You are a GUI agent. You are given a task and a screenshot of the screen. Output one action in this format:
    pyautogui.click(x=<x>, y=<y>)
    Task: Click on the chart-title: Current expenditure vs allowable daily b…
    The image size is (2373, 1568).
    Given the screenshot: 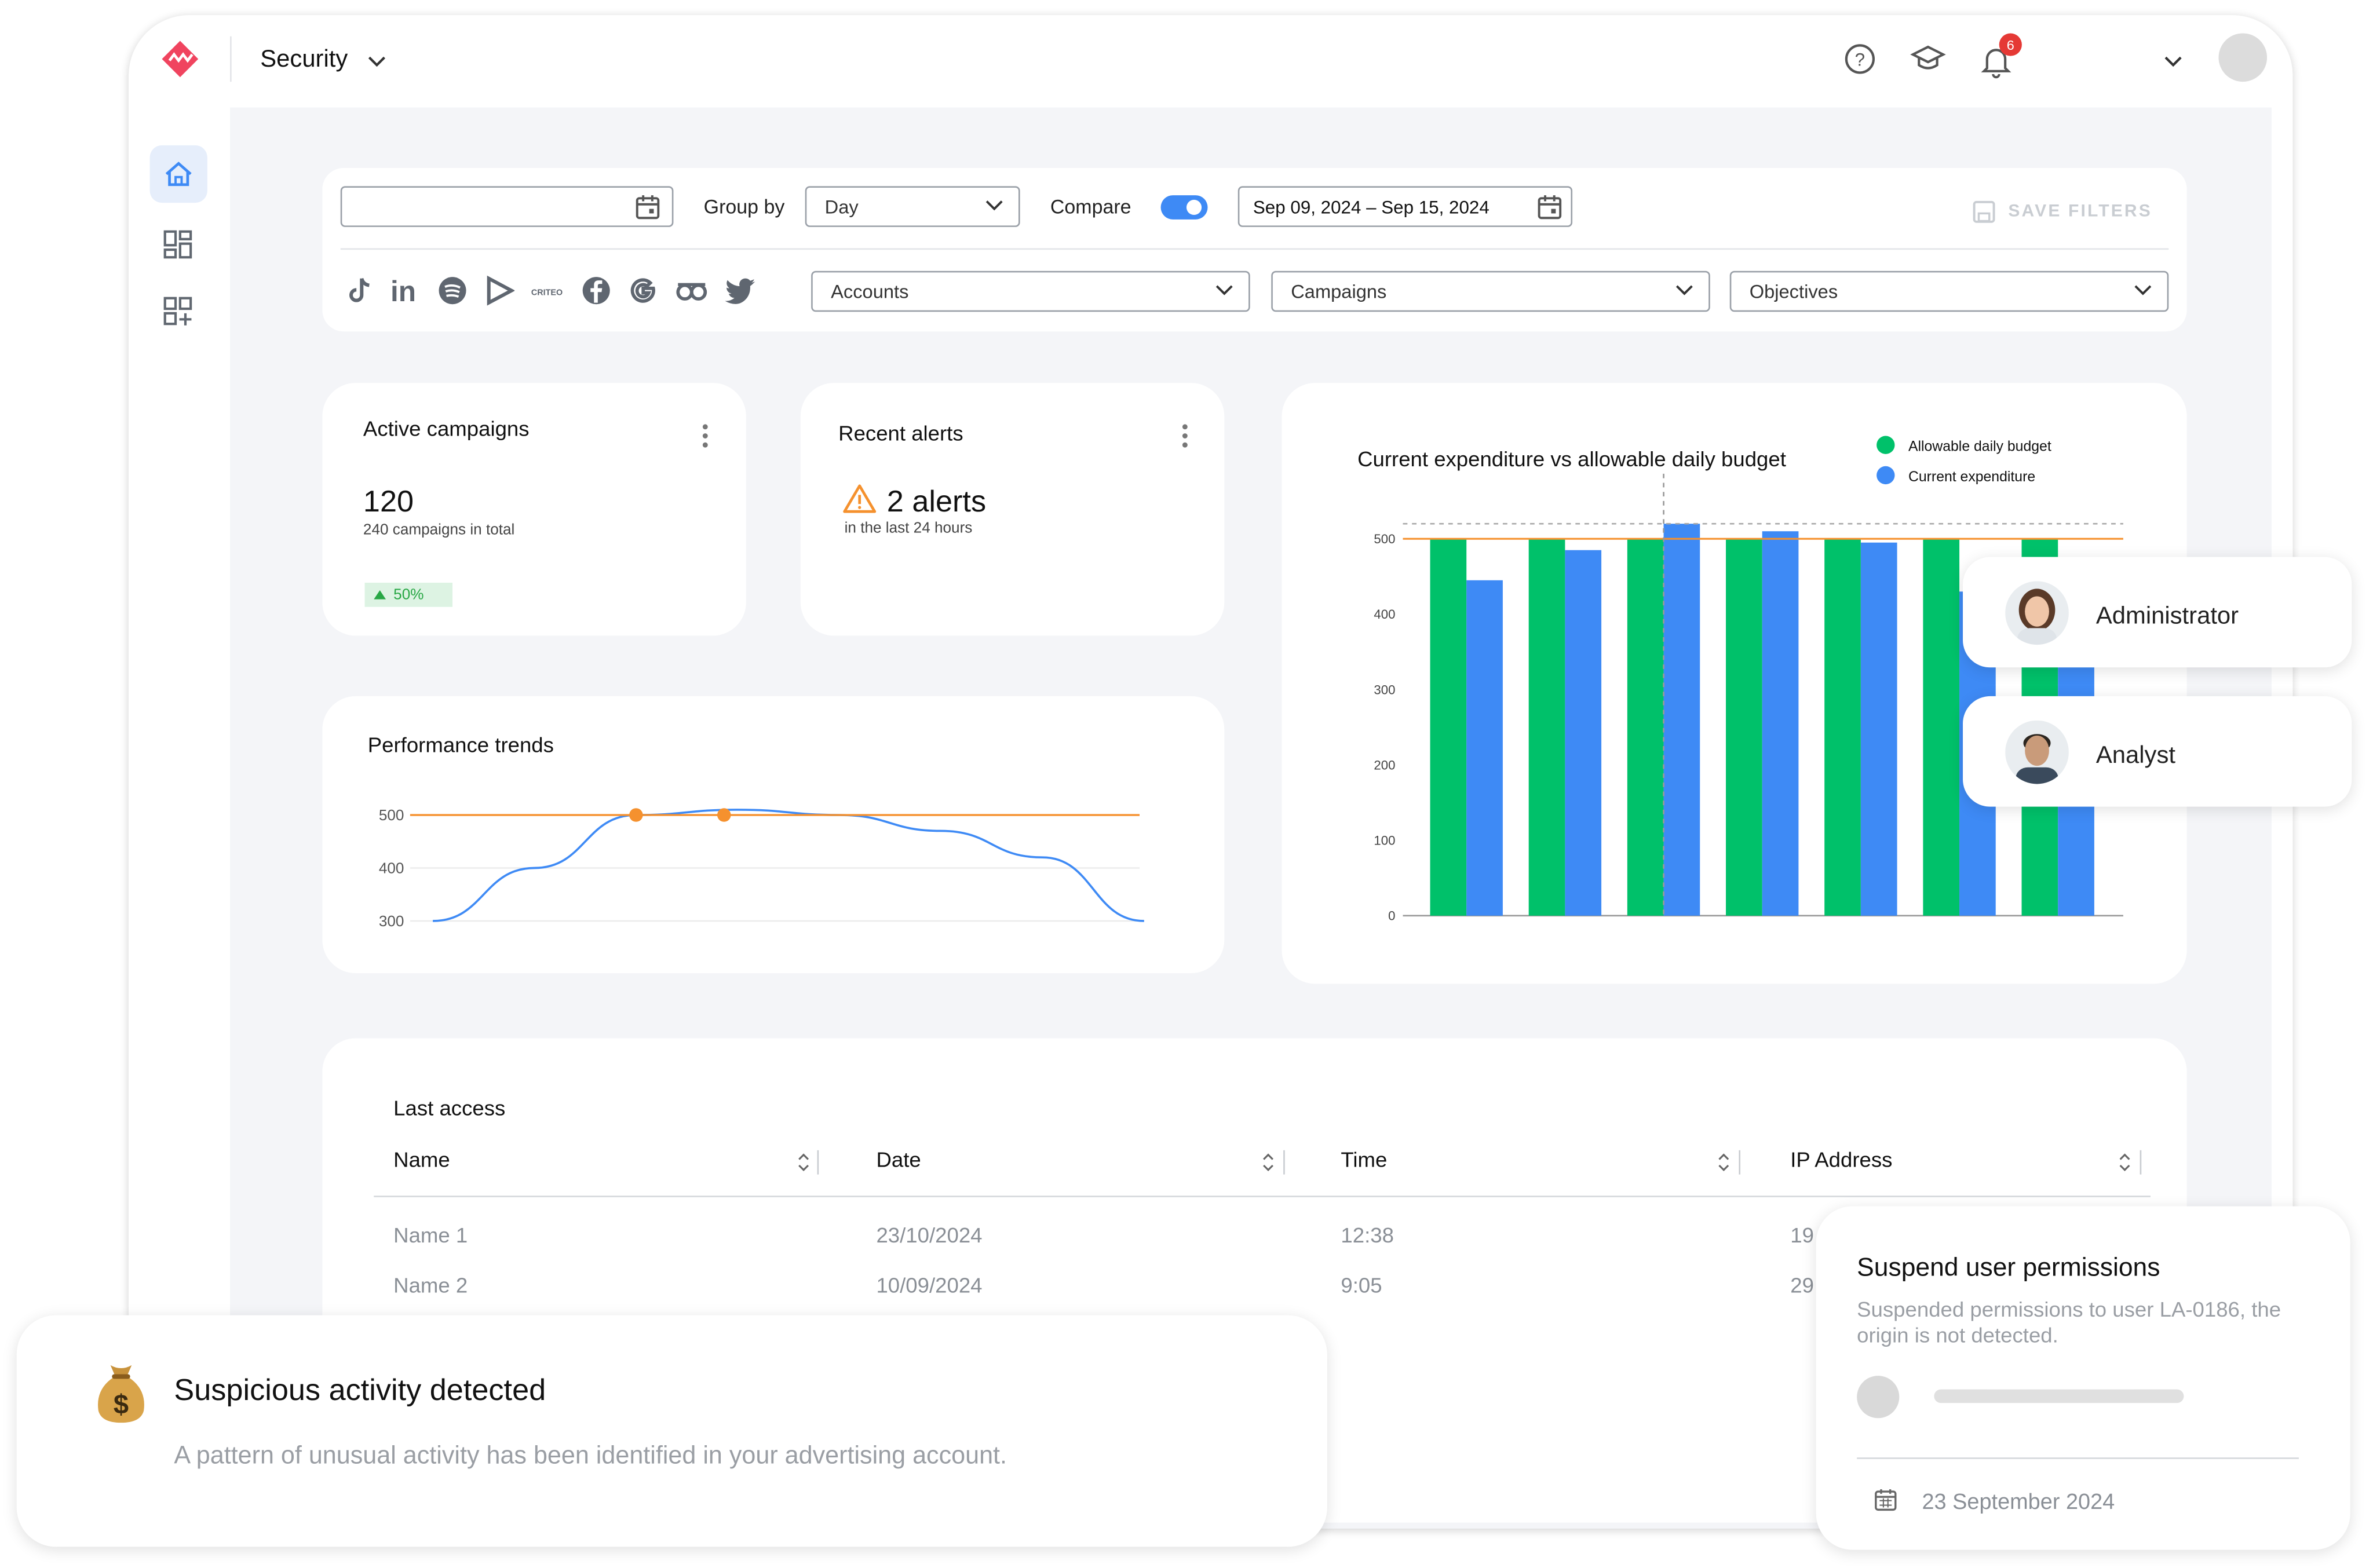 What is the action you would take?
    pyautogui.click(x=1572, y=459)
    